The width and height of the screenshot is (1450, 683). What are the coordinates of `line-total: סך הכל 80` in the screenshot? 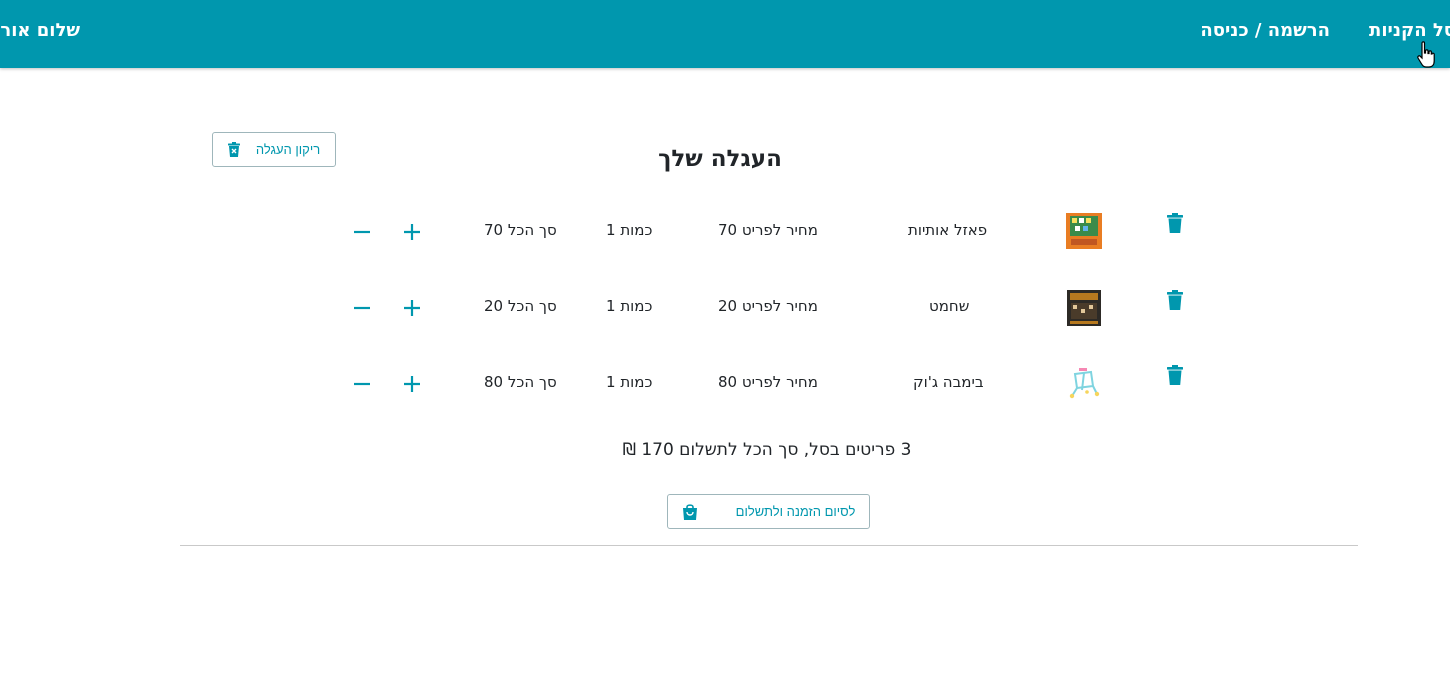 It's located at (520, 382).